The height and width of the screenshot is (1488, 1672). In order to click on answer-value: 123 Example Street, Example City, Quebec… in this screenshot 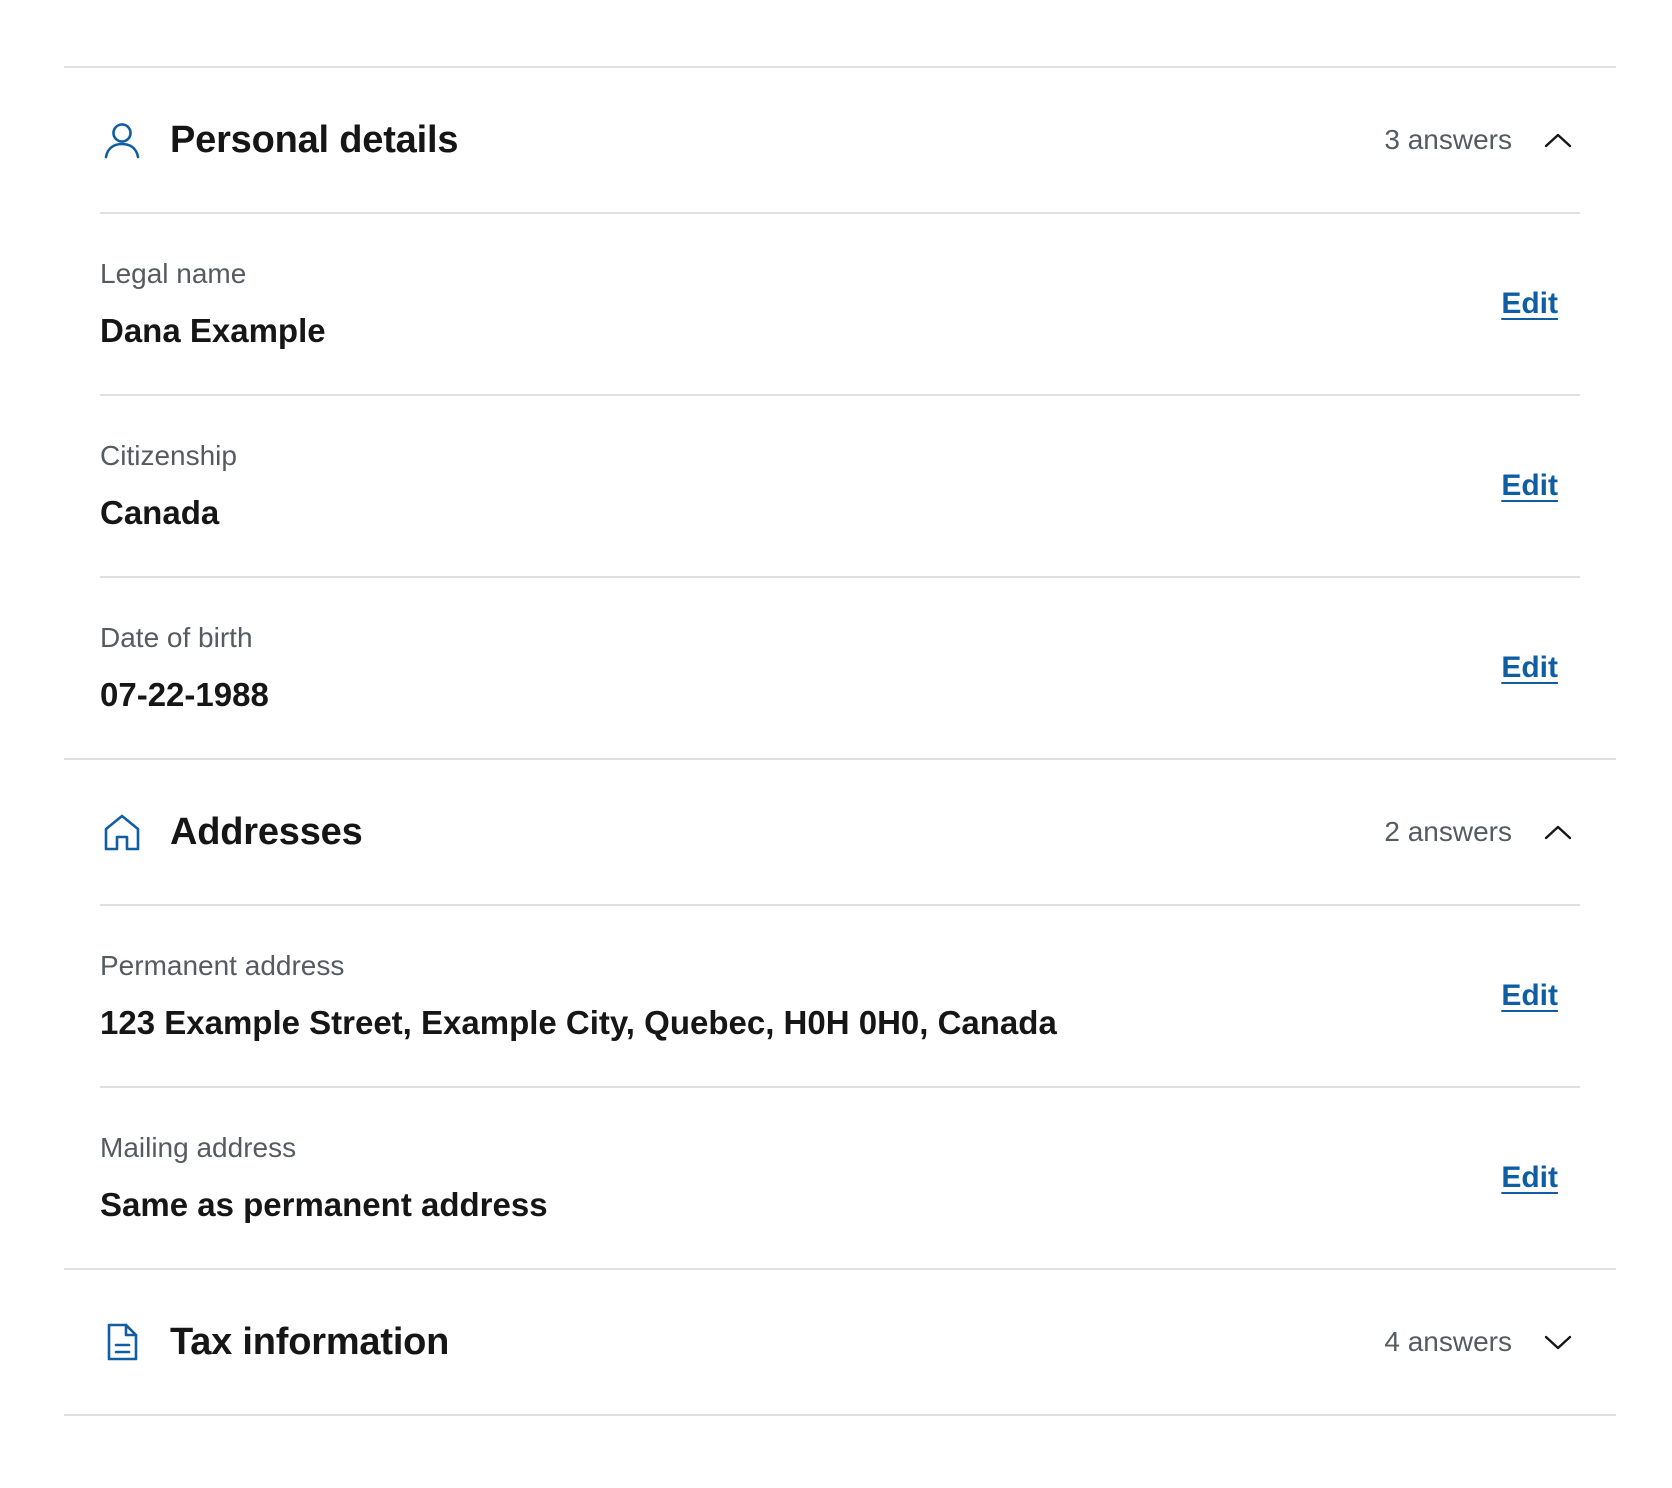, I will do `click(578, 1022)`.